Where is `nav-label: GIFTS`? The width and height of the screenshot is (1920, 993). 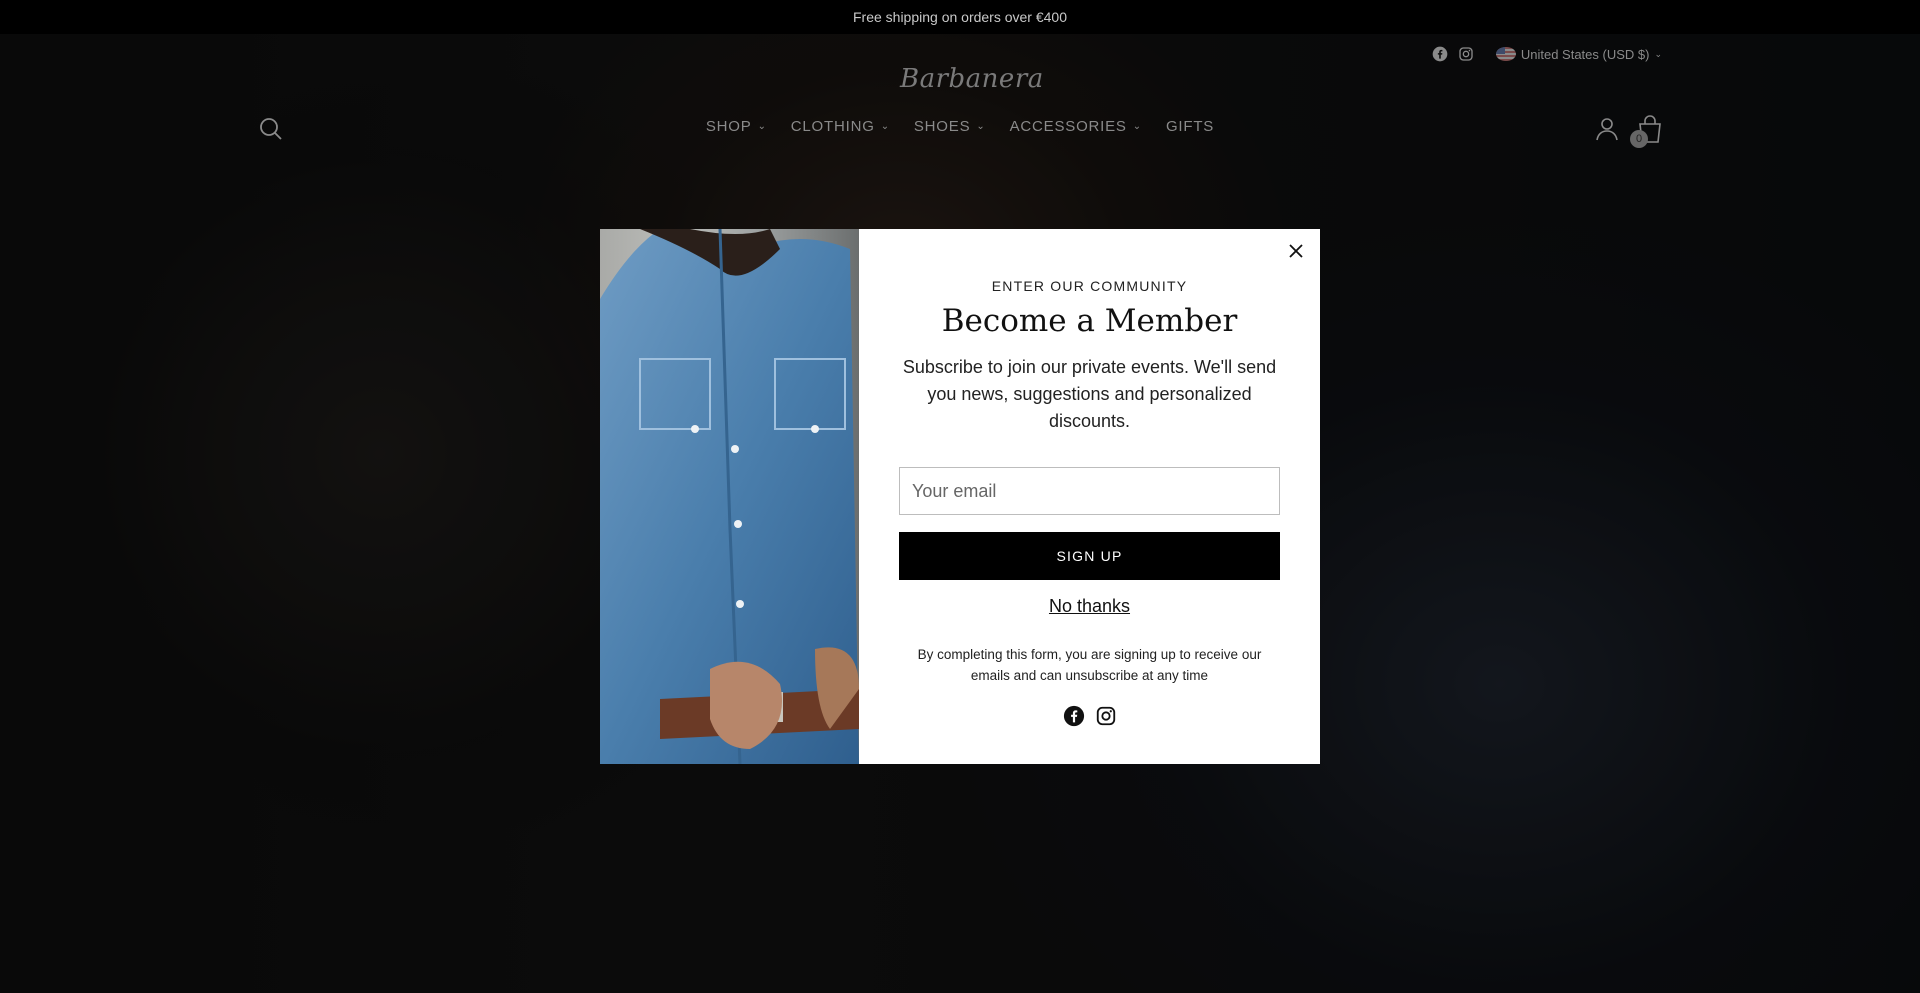 nav-label: GIFTS is located at coordinates (1190, 126).